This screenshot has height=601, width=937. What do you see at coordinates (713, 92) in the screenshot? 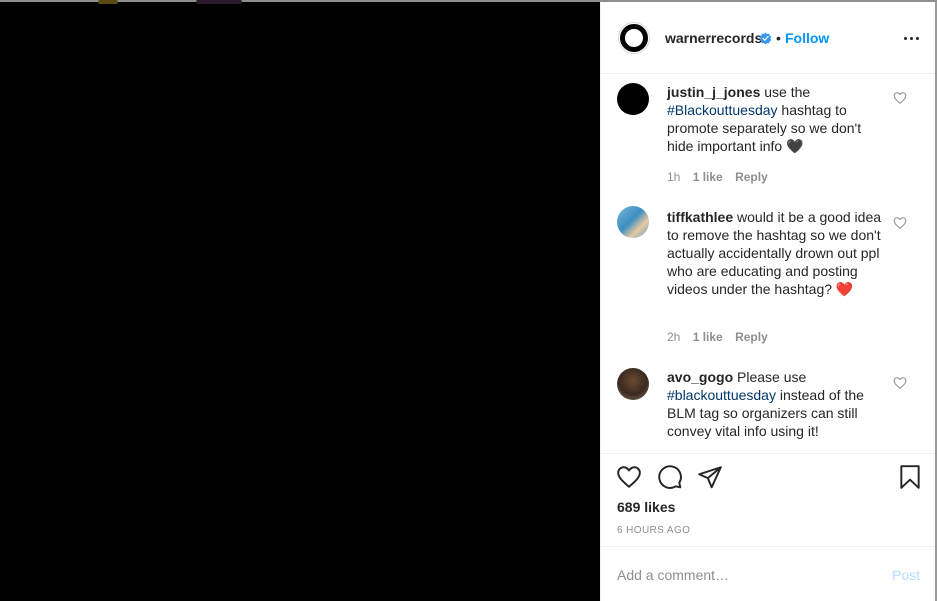
I see `comment-username: justin_j_jones` at bounding box center [713, 92].